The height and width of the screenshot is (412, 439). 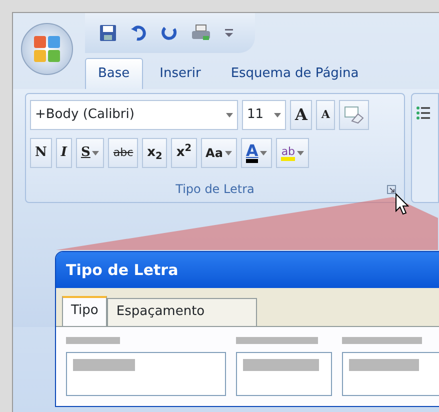 What do you see at coordinates (403, 203) in the screenshot?
I see `mouse-cursor-icon` at bounding box center [403, 203].